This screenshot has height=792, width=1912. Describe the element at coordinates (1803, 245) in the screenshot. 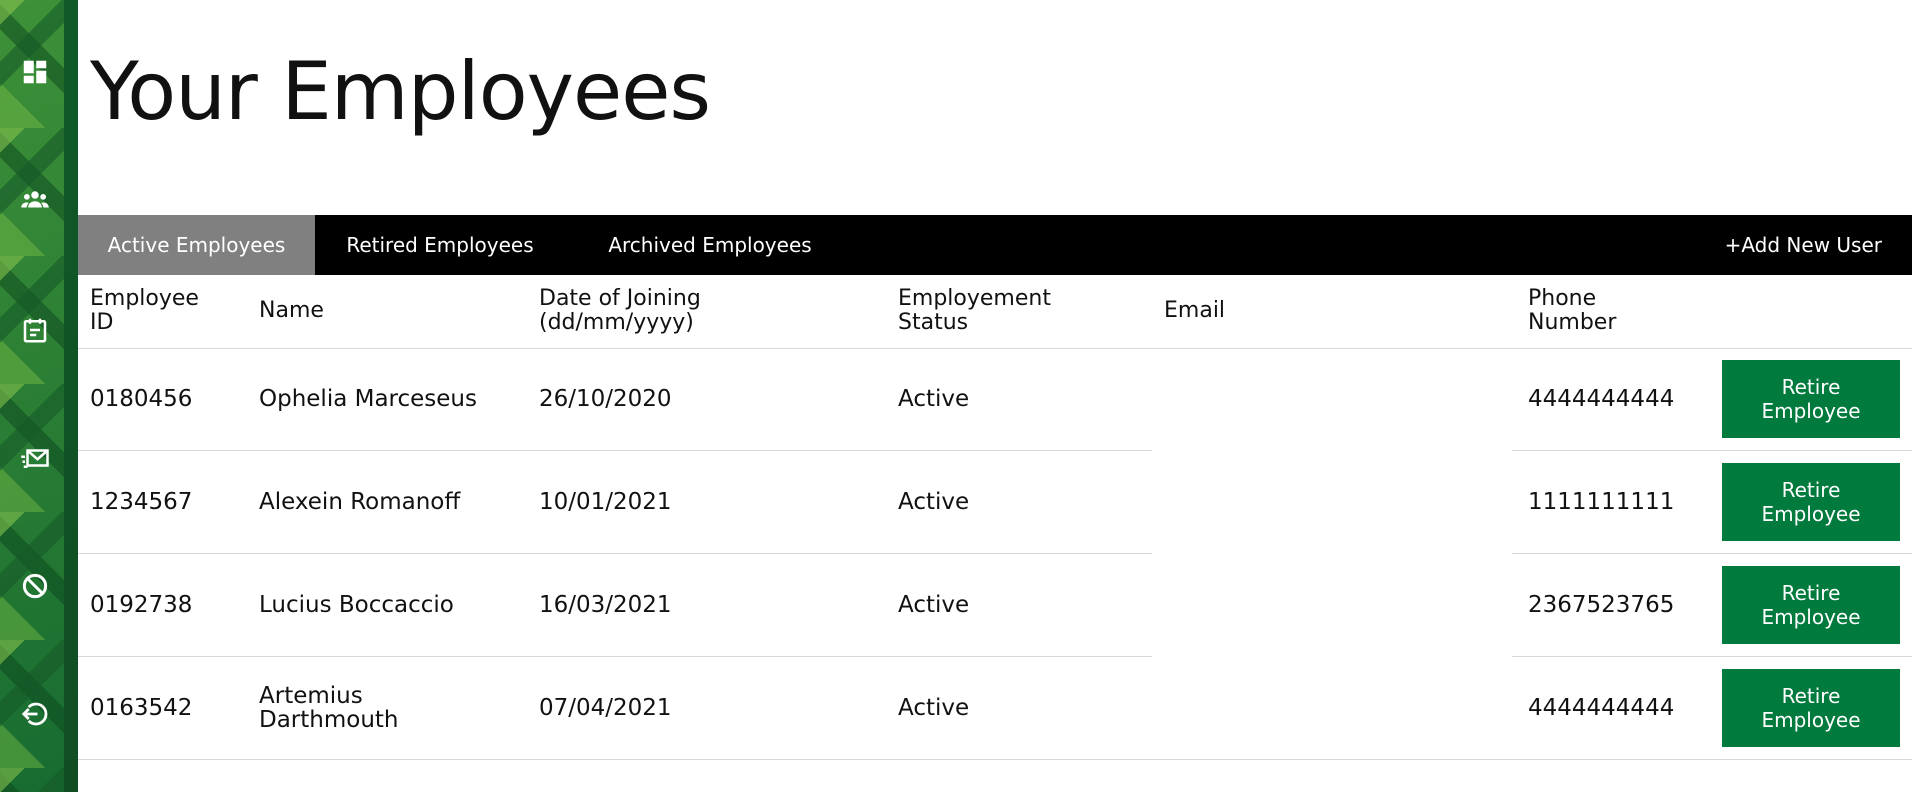

I see `add-new-user-button: +Add New User` at that location.